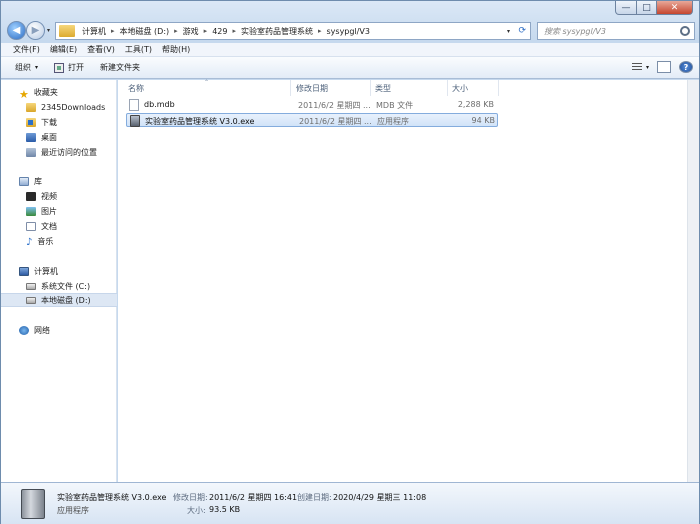 The height and width of the screenshot is (524, 700). What do you see at coordinates (59, 211) in the screenshot?
I see `nav-pictures: 图片` at bounding box center [59, 211].